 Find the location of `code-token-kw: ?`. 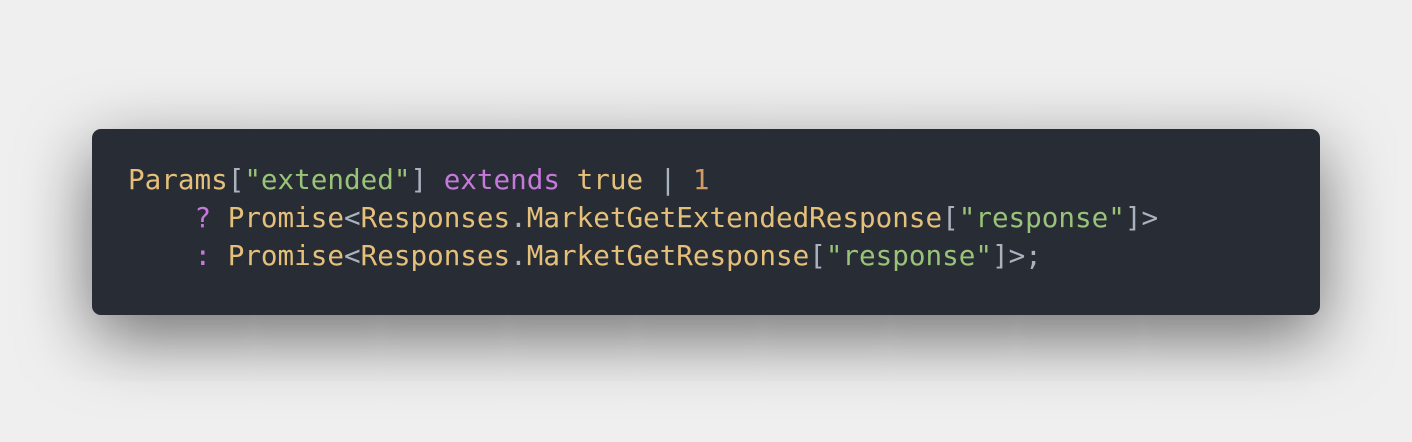

code-token-kw: ? is located at coordinates (203, 217).